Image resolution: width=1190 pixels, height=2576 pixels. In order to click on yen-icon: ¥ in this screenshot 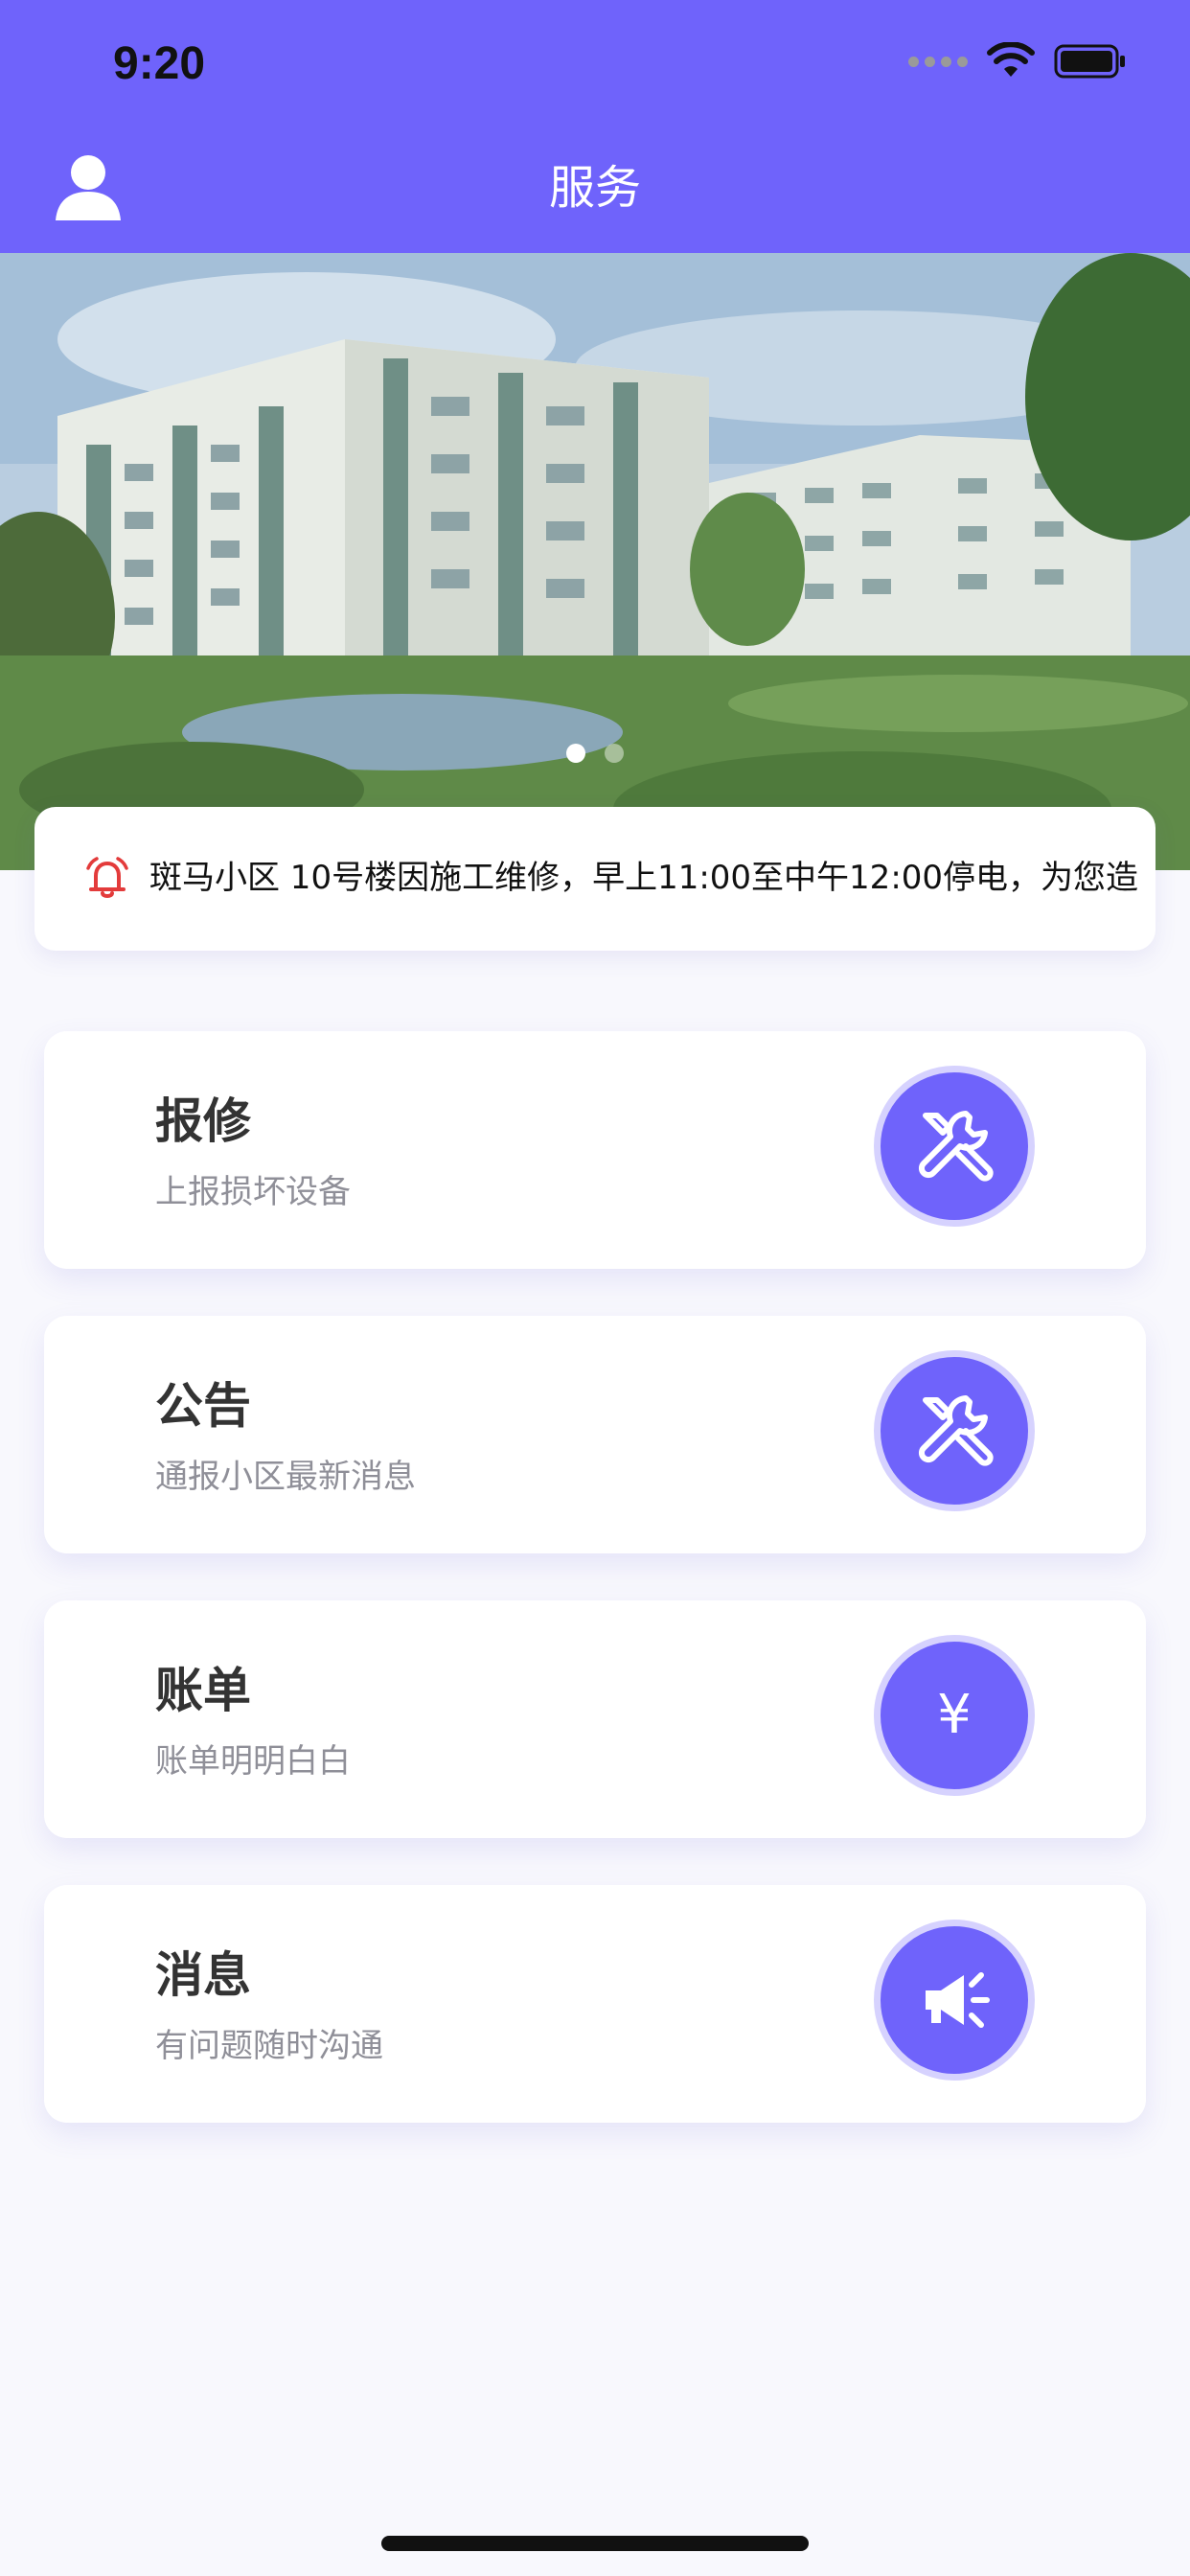, I will do `click(955, 1715)`.